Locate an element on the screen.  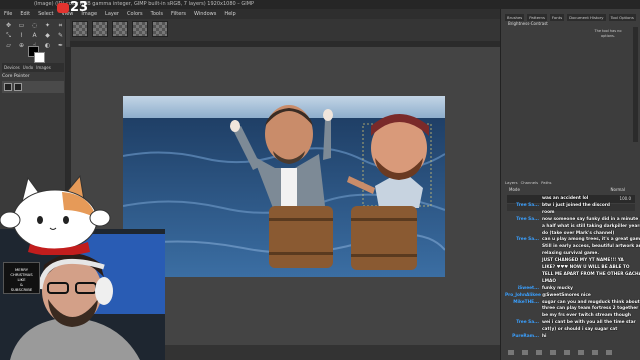
eraser-icon: ▱ is located at coordinates (8, 45).